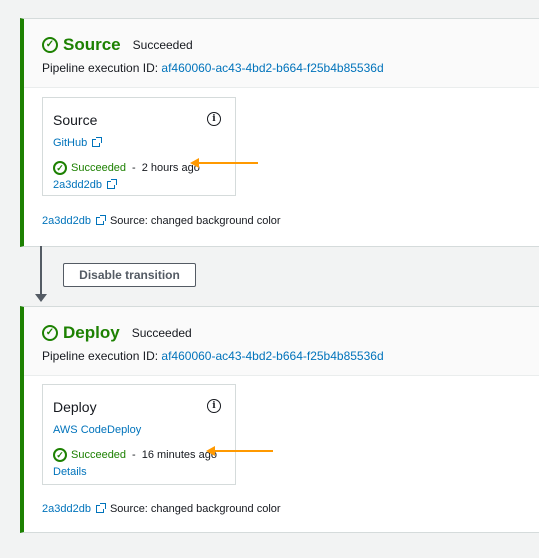 This screenshot has height=558, width=539. I want to click on action-title: Source, so click(75, 120).